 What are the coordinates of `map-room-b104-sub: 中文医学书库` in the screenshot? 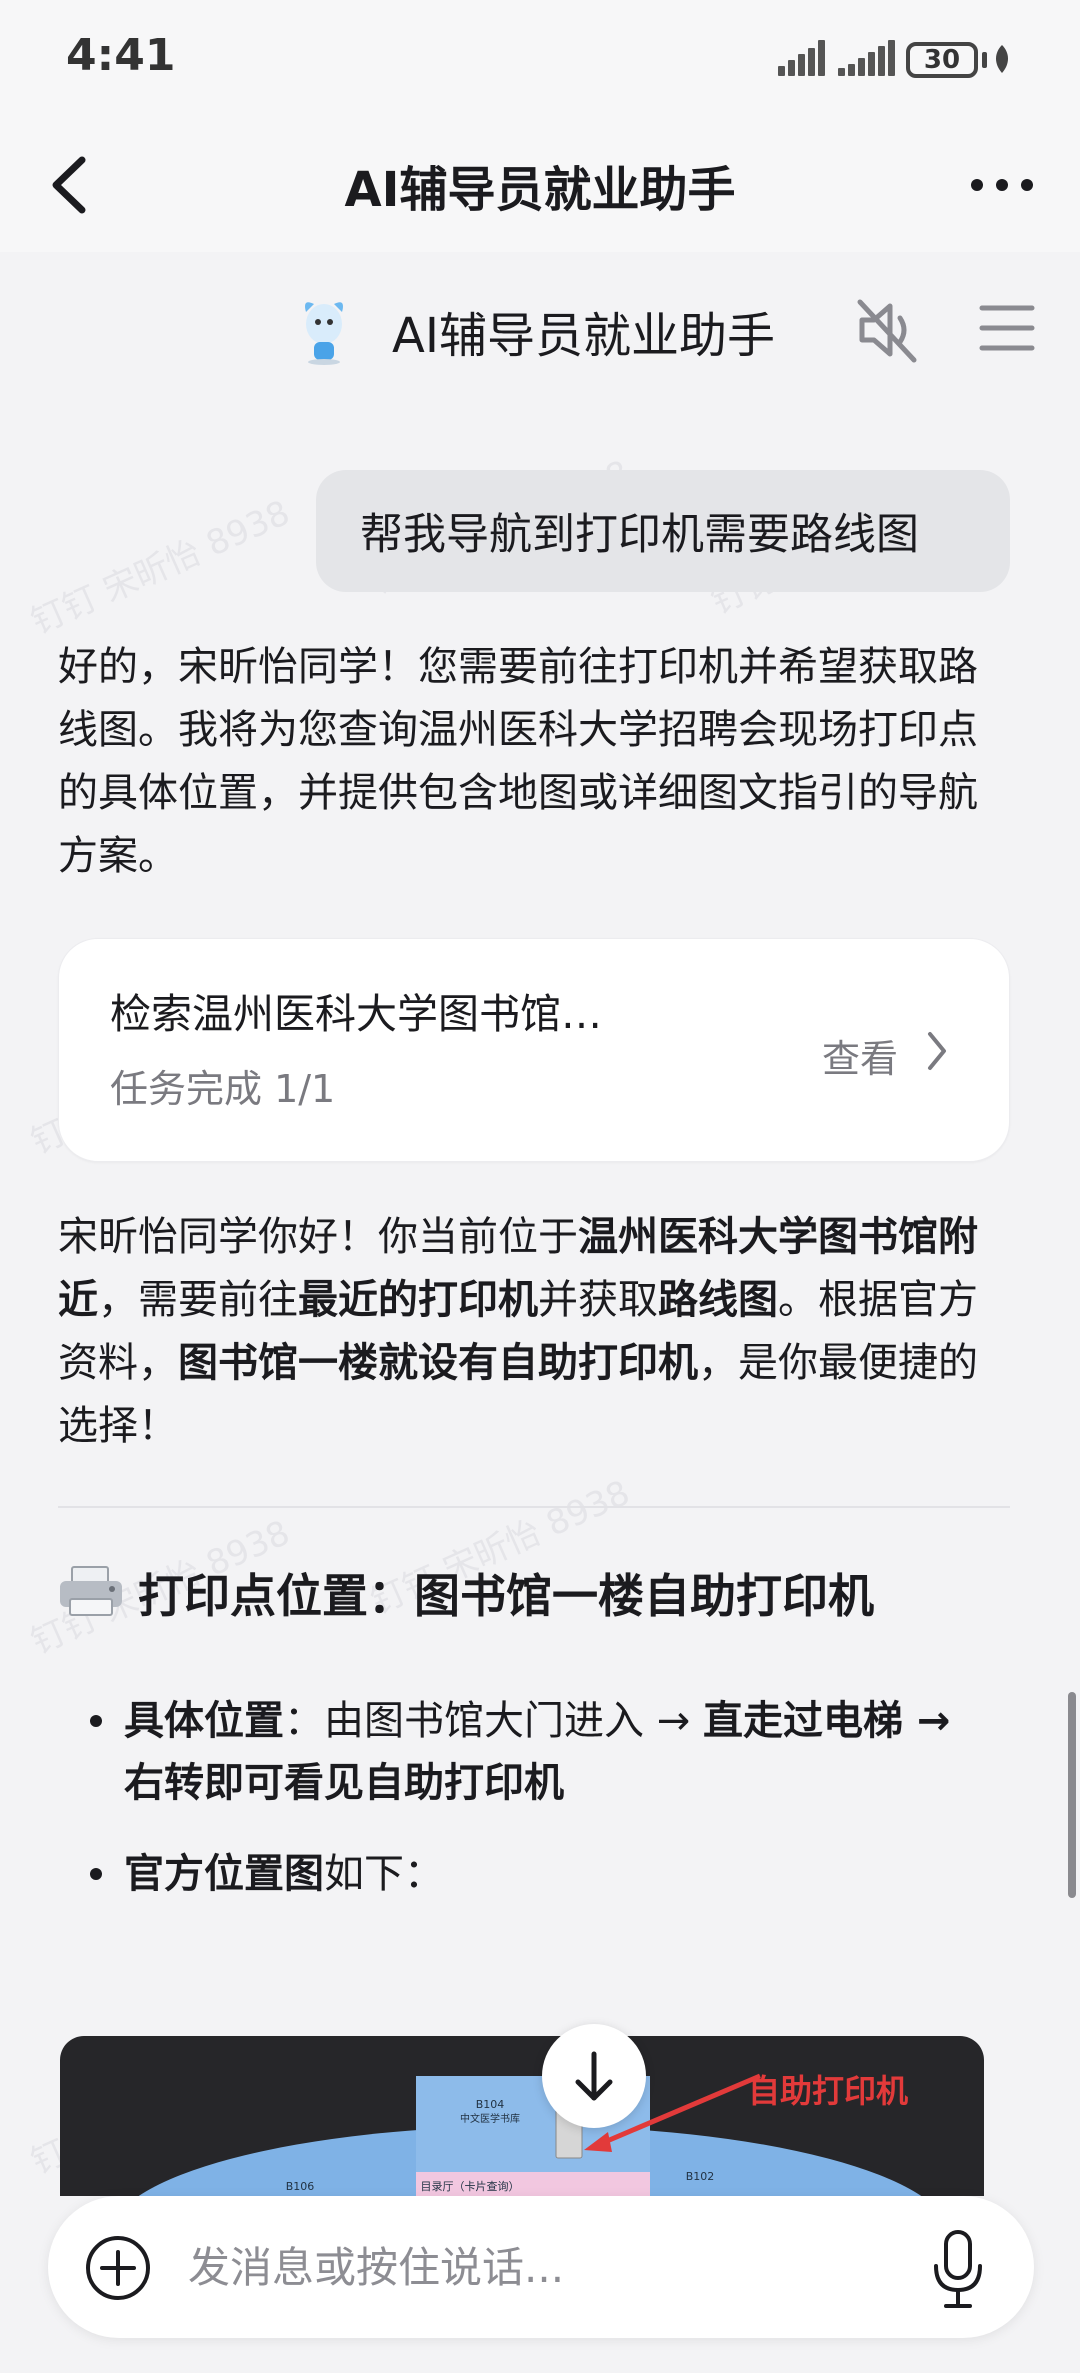 It's located at (490, 2118).